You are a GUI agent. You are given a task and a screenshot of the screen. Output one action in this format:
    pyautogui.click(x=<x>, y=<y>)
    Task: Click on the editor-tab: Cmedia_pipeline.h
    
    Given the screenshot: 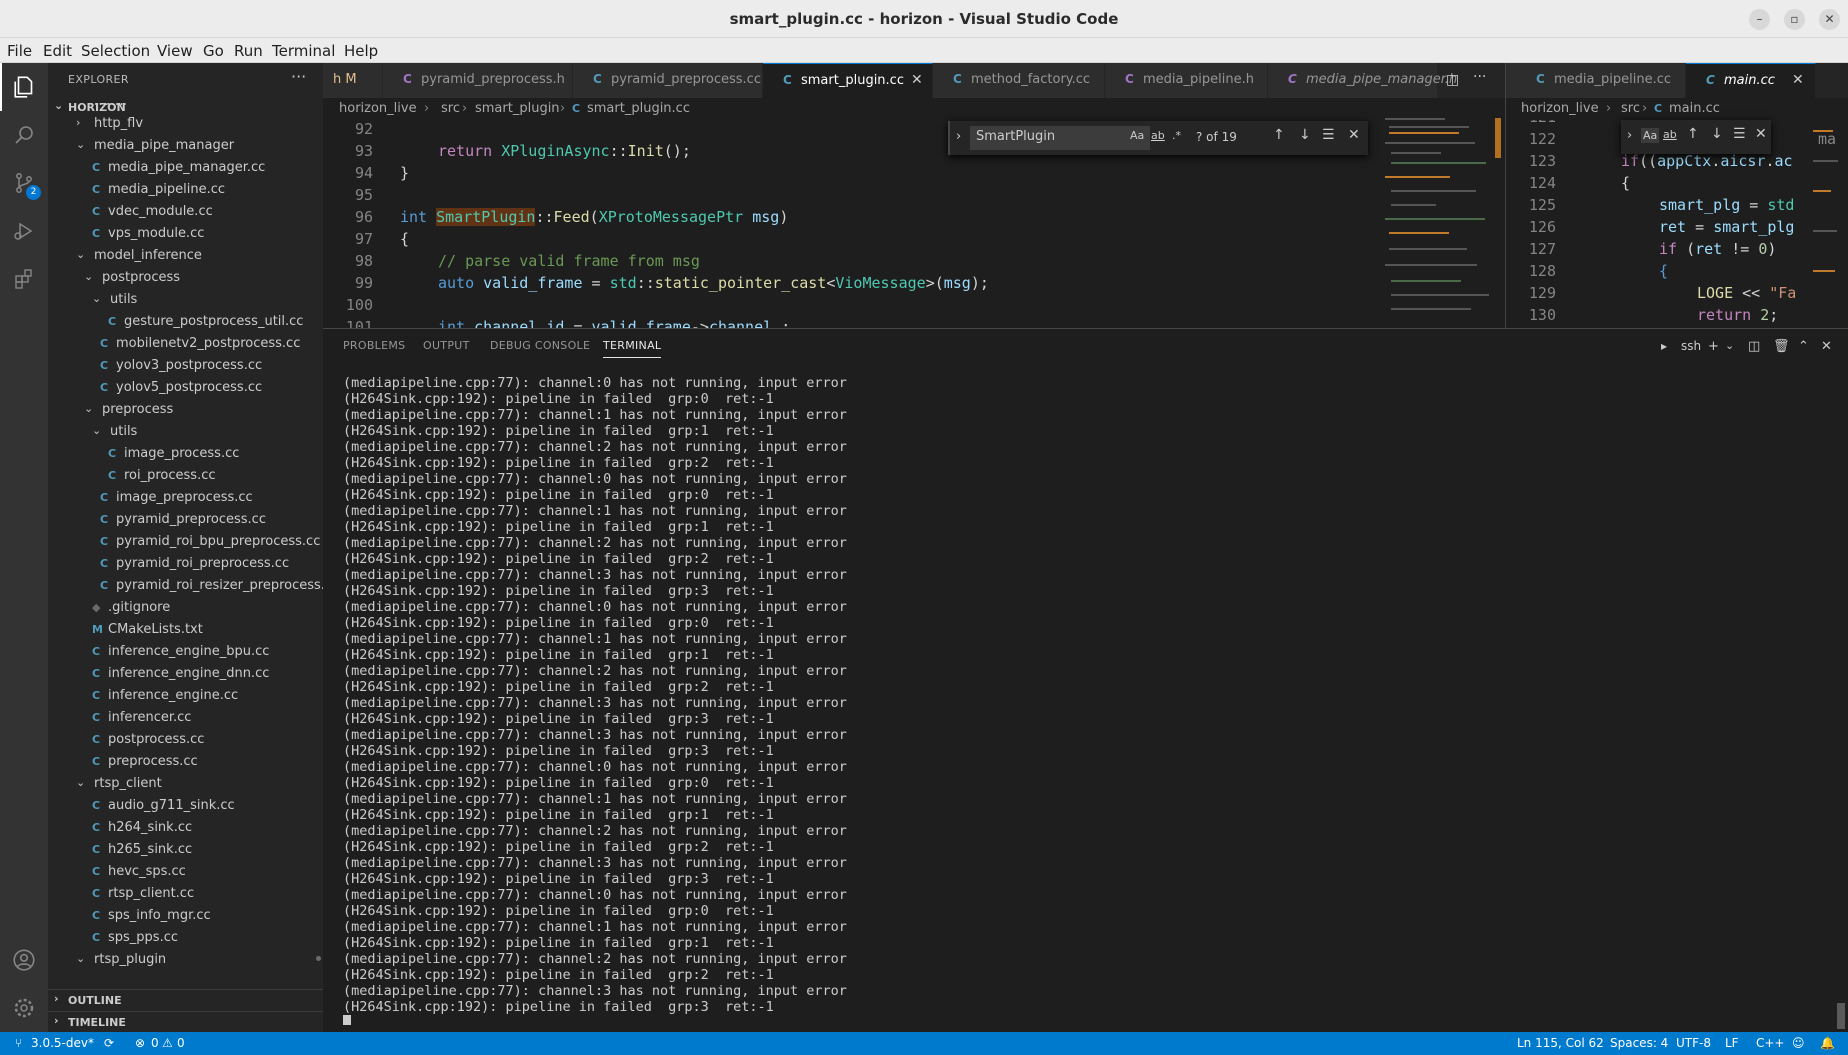 What is the action you would take?
    pyautogui.click(x=1186, y=80)
    